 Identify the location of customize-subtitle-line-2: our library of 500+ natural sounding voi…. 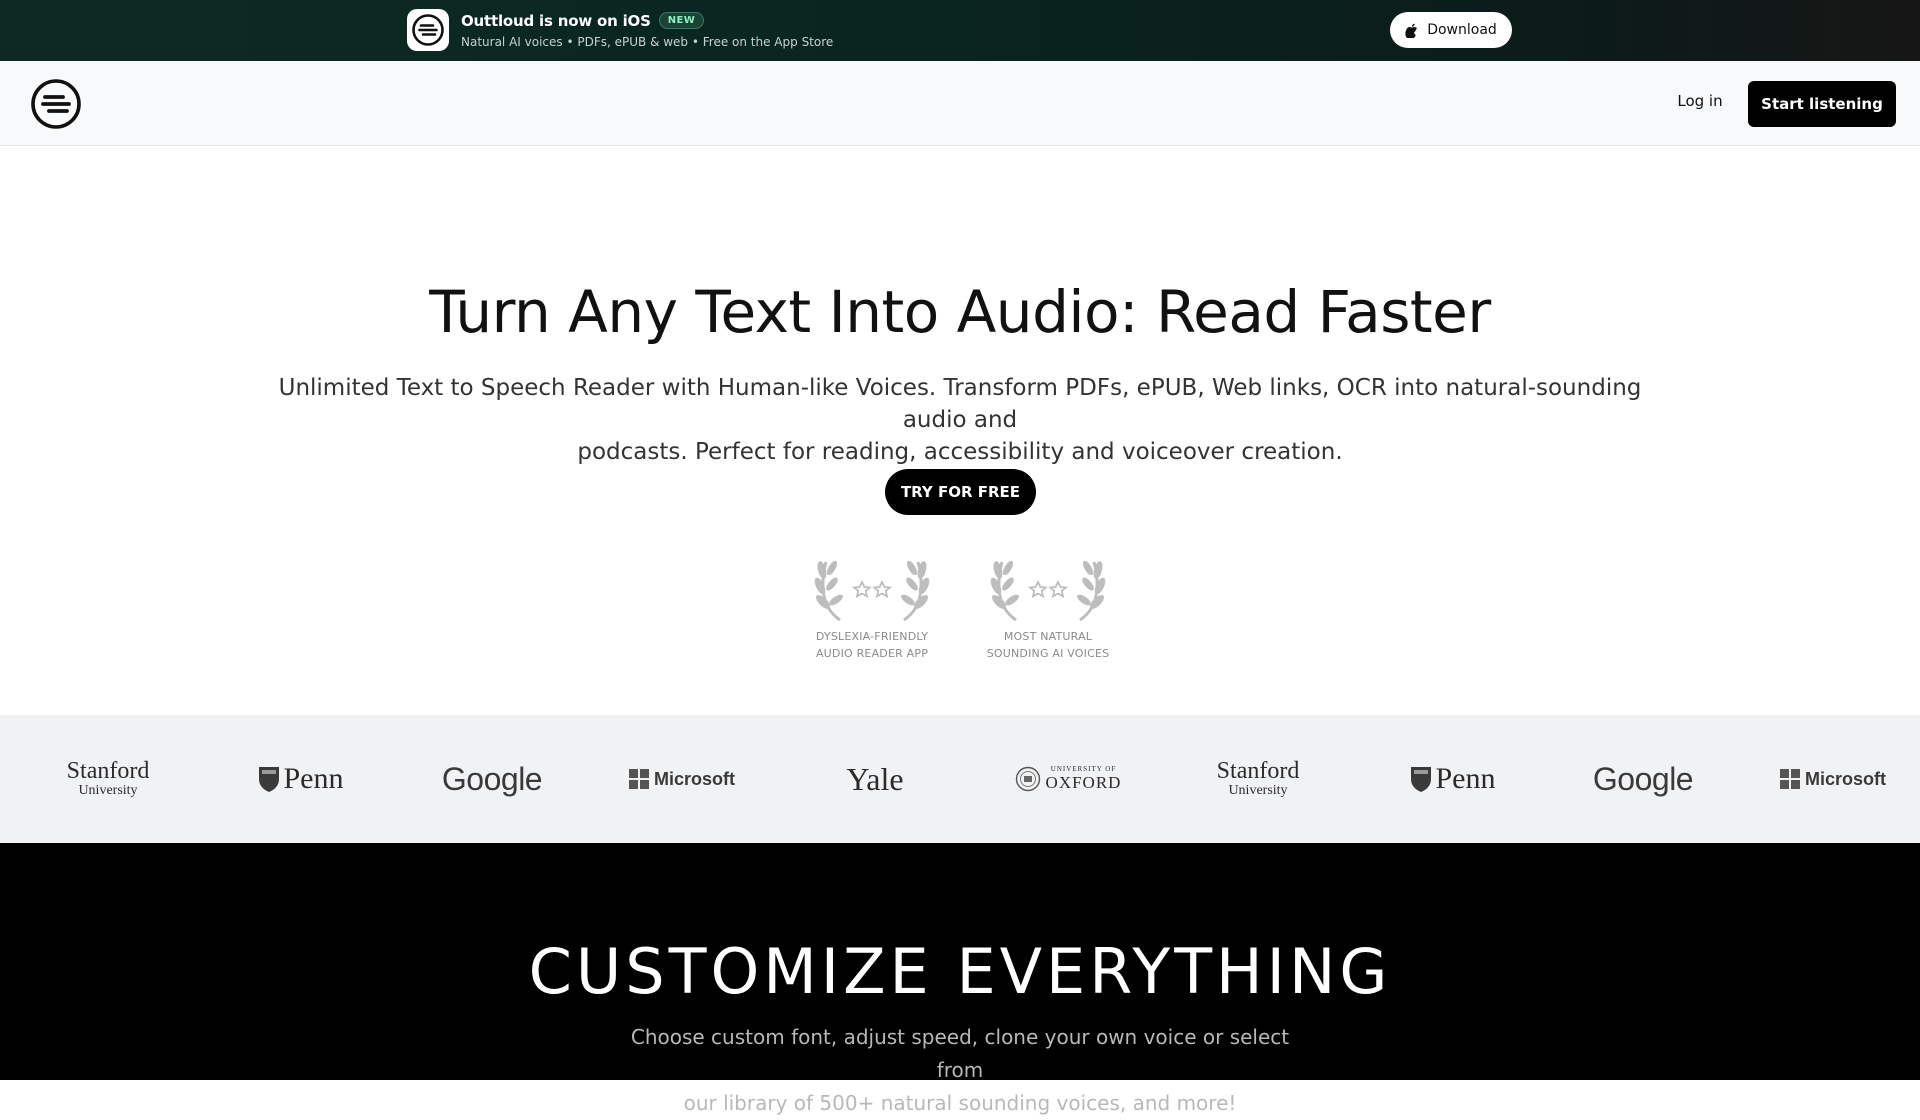
(960, 1103).